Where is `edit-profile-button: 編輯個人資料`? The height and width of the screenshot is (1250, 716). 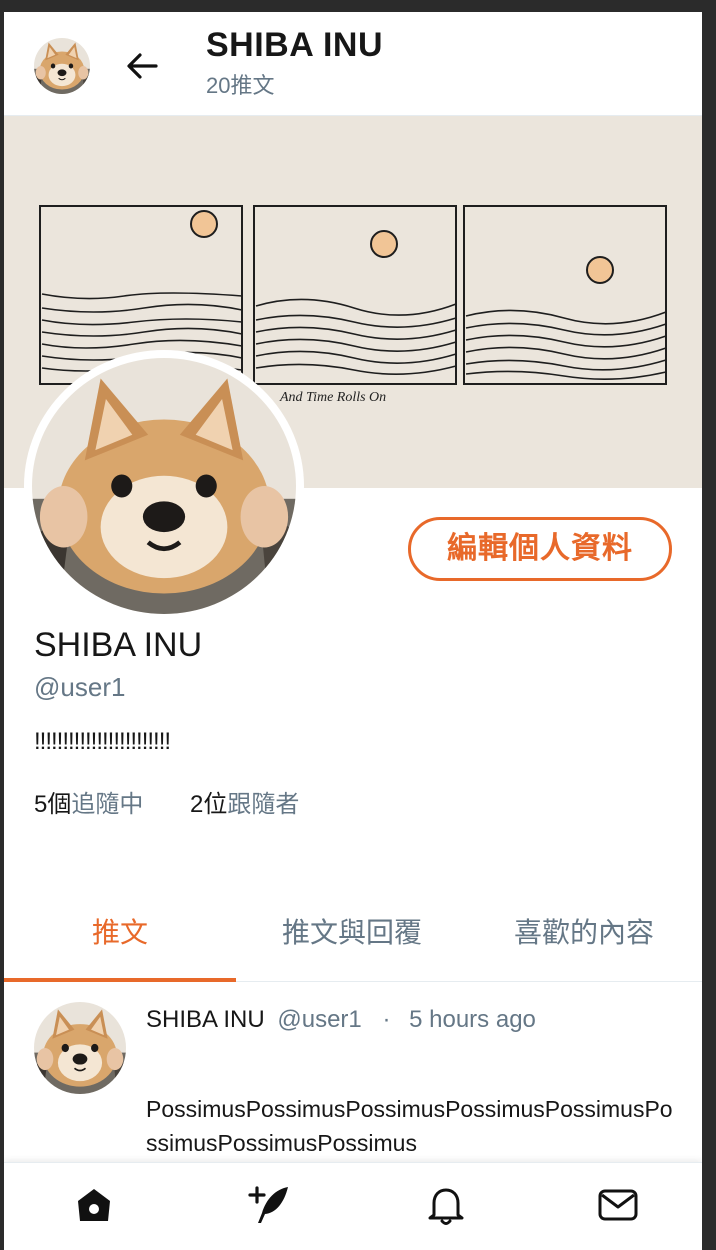 edit-profile-button: 編輯個人資料 is located at coordinates (540, 549).